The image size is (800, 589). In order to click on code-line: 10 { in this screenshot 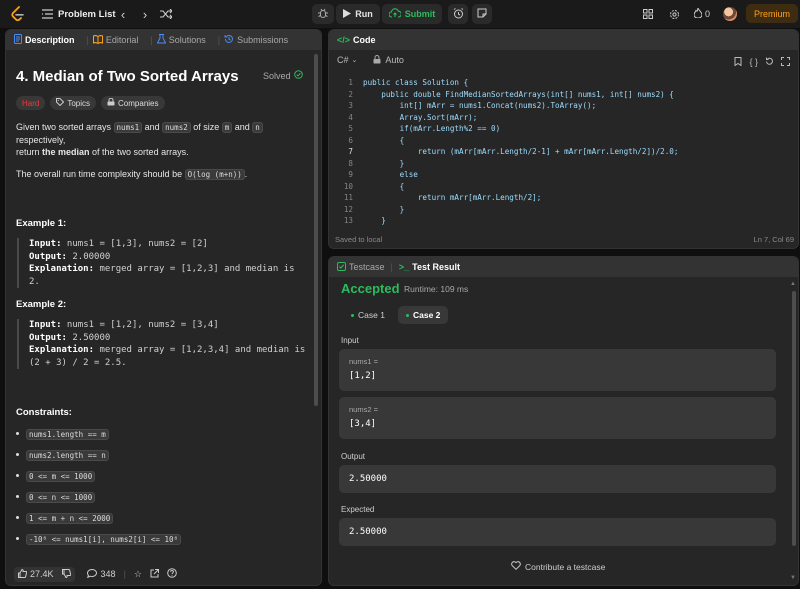, I will do `click(366, 188)`.